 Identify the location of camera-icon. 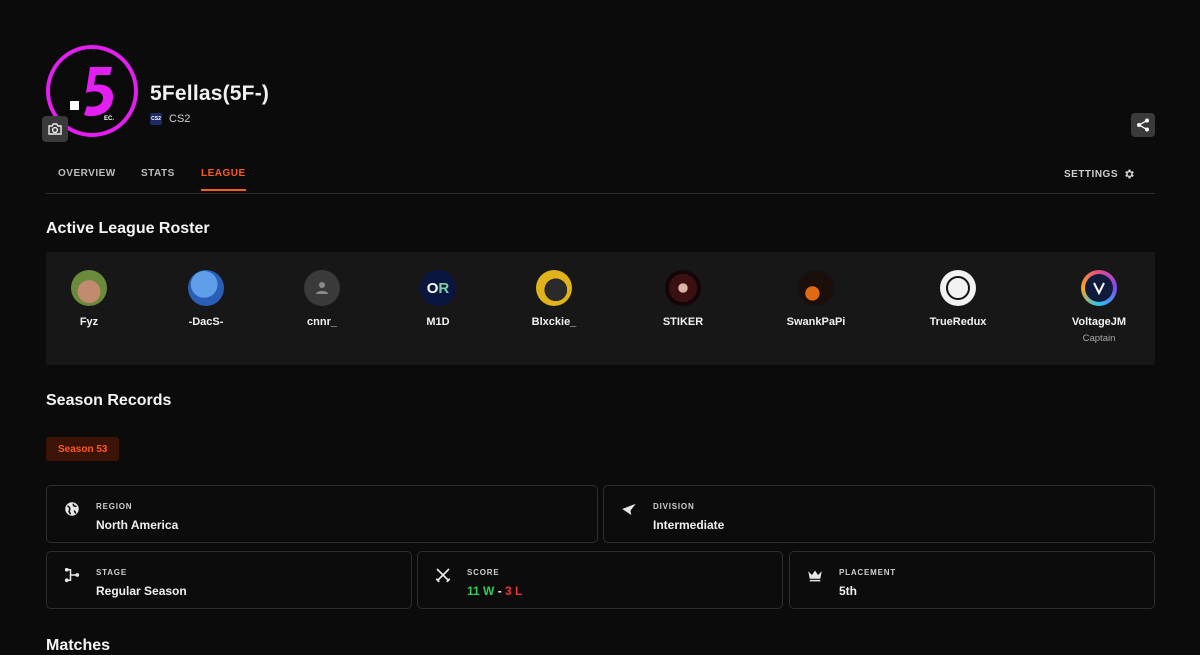
(55, 129).